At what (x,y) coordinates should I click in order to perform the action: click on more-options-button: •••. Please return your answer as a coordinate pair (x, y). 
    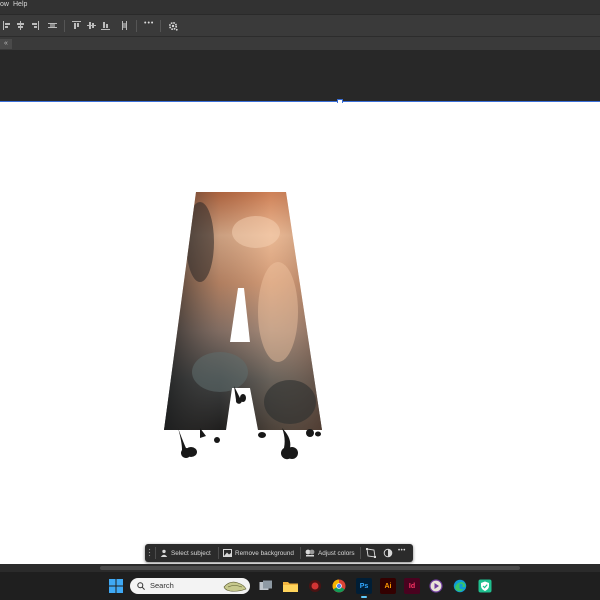
    Looking at the image, I should click on (149, 23).